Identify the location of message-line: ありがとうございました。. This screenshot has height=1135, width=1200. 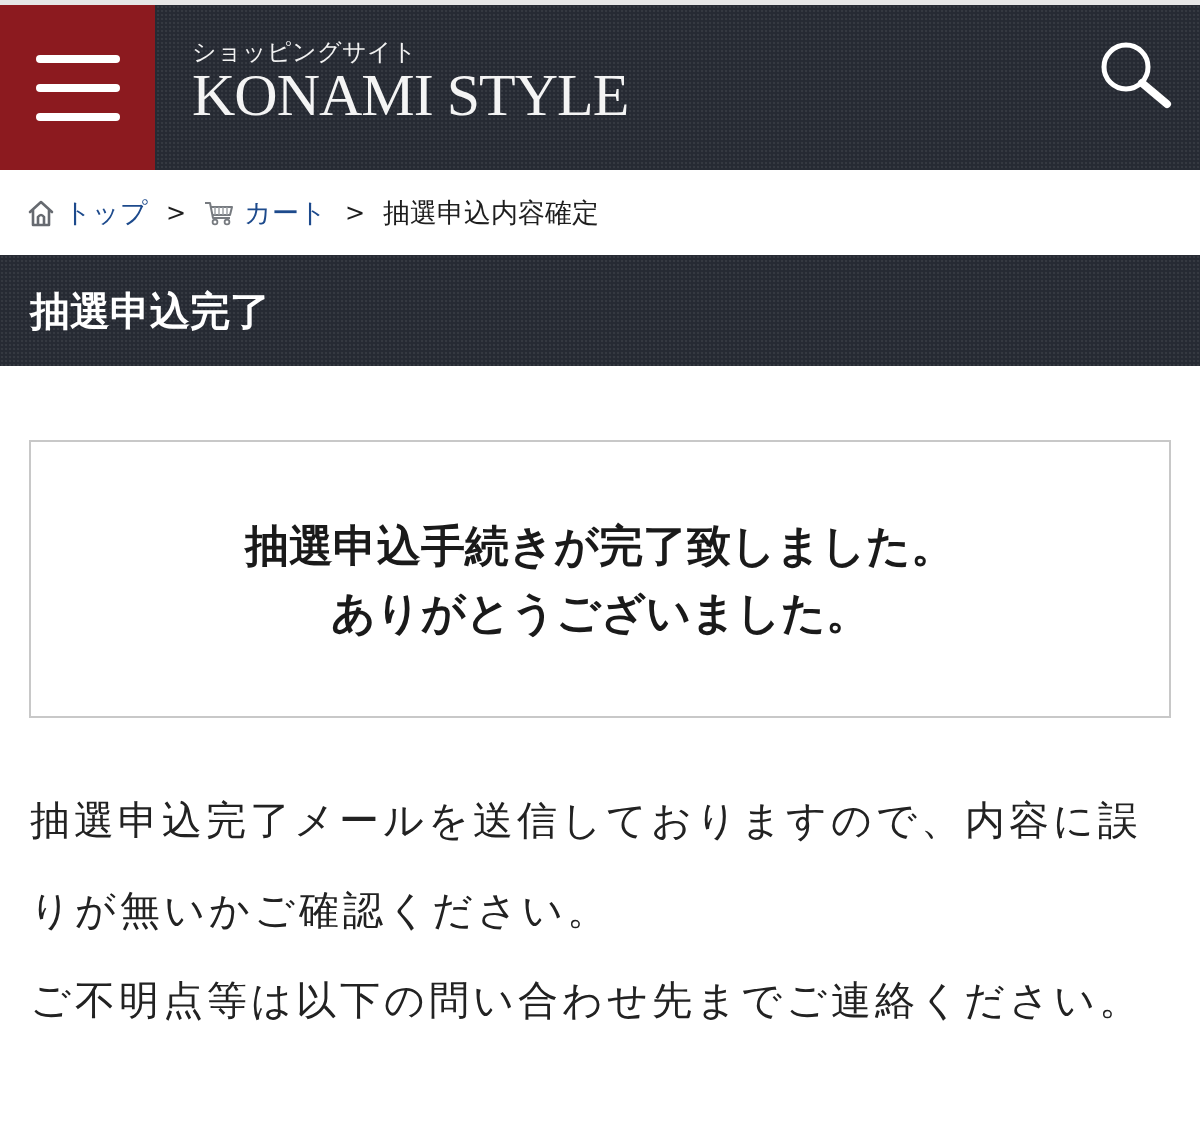
(600, 613).